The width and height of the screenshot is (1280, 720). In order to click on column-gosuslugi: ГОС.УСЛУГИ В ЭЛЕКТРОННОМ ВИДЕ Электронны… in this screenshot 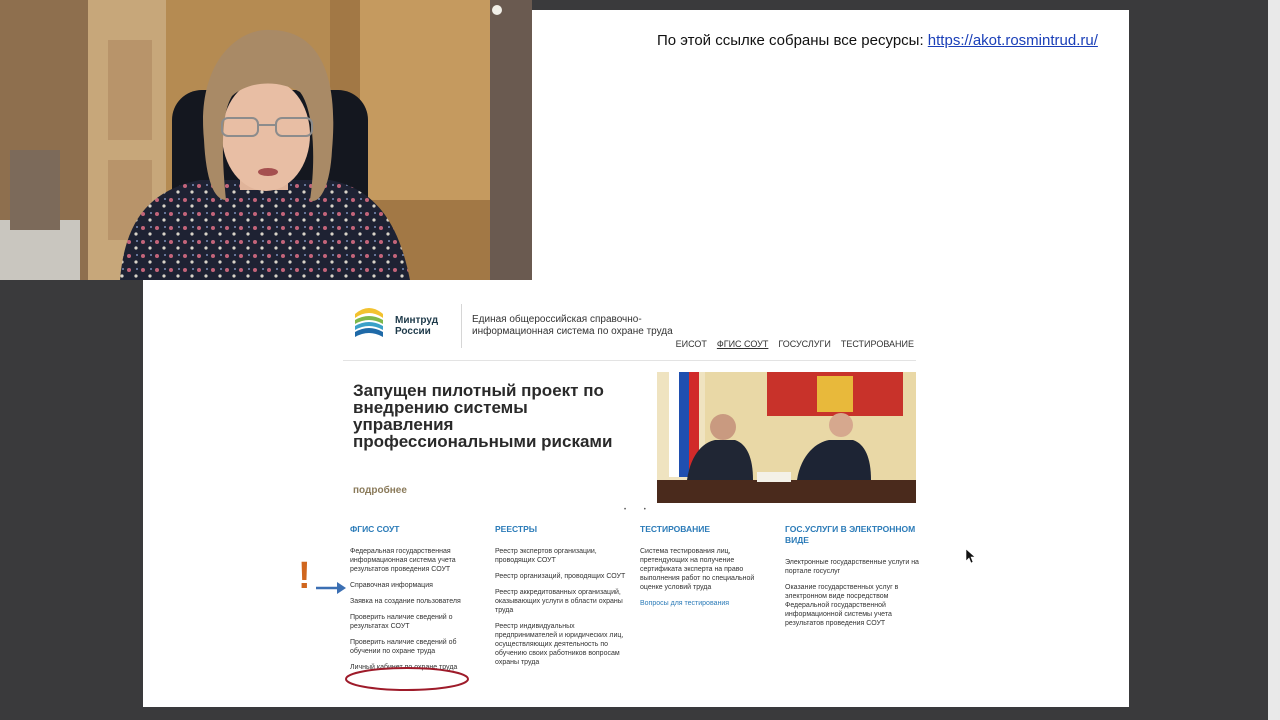, I will do `click(852, 579)`.